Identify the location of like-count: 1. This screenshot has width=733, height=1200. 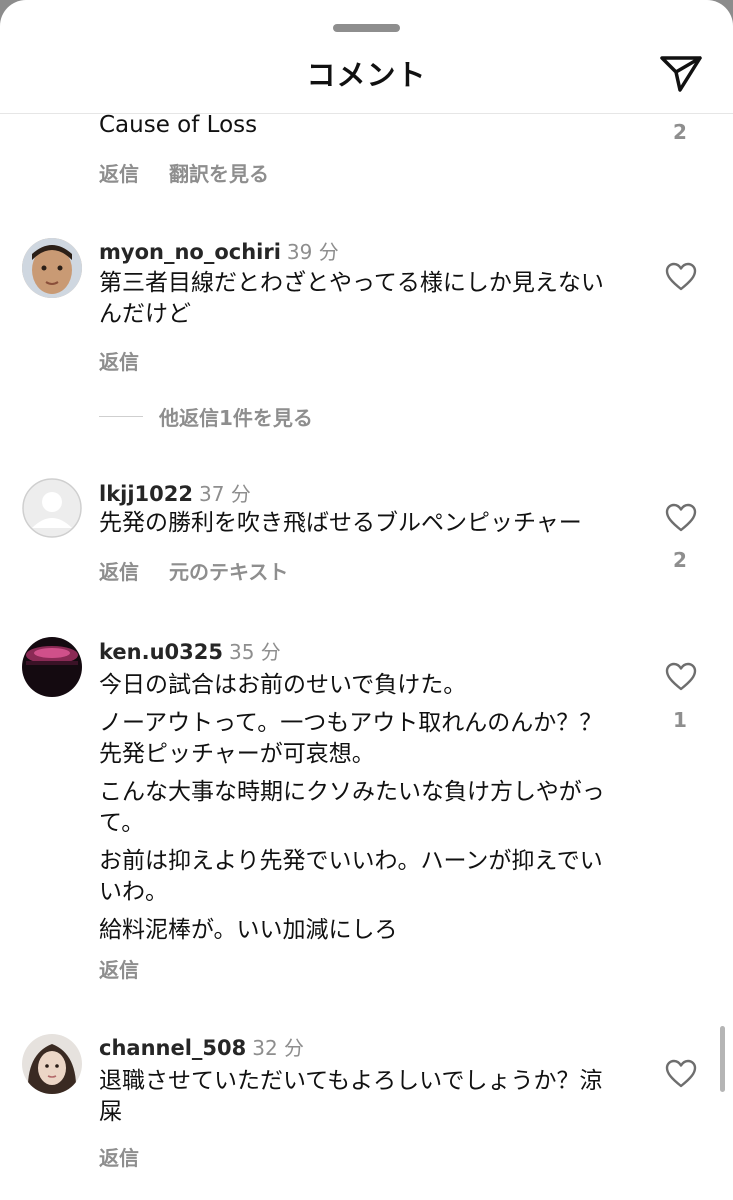
(680, 720).